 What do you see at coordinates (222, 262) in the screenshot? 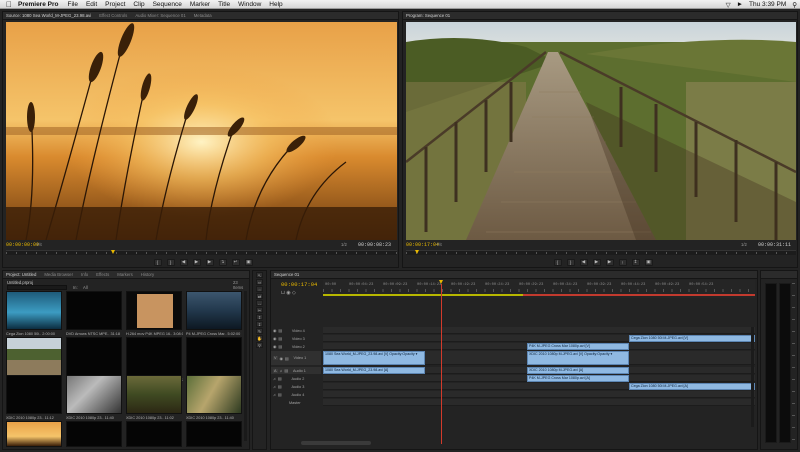
I see `insert-icon: ↴` at bounding box center [222, 262].